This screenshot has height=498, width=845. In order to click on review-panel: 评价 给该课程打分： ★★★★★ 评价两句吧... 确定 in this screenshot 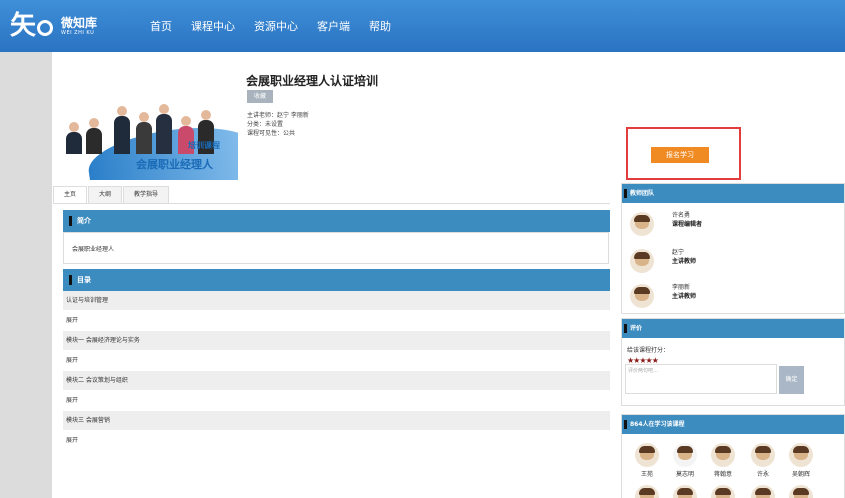, I will do `click(733, 362)`.